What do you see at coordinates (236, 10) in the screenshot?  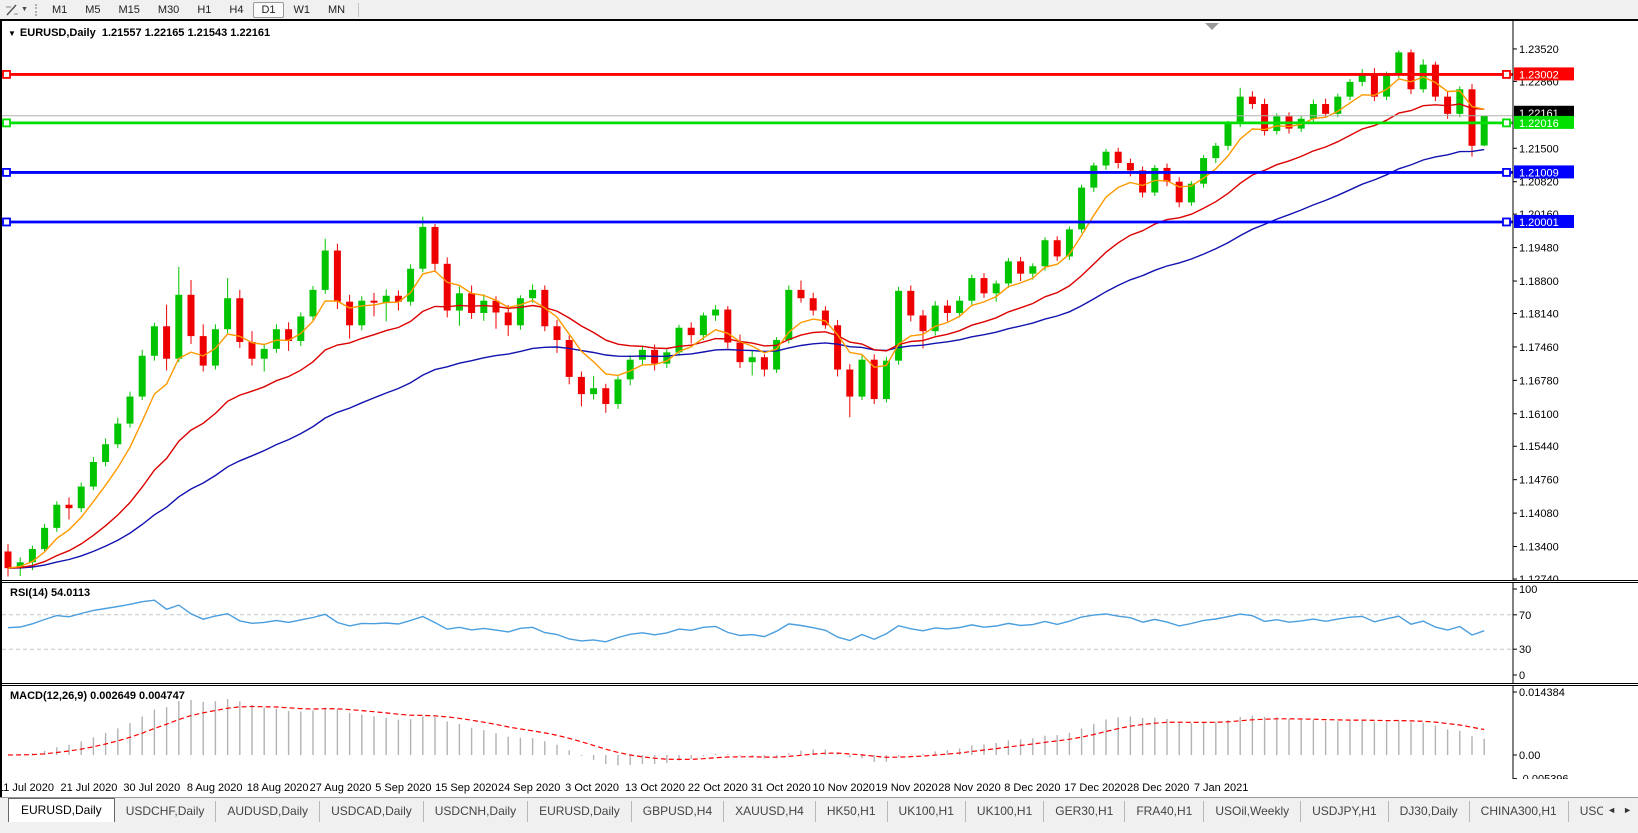 I see `timeframe-button-h4: H4` at bounding box center [236, 10].